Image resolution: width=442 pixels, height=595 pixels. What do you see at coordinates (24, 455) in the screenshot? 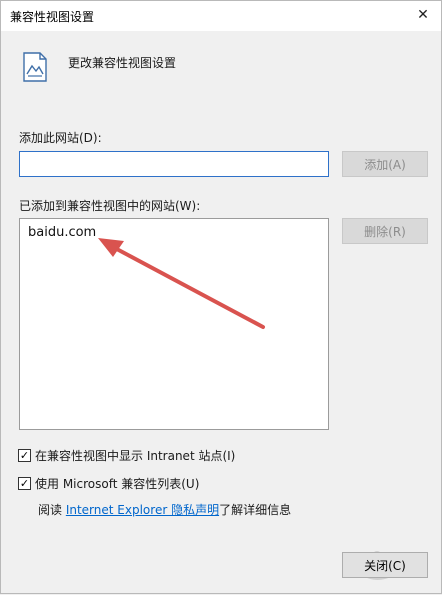
I see `intranet-checkbox: ✓` at bounding box center [24, 455].